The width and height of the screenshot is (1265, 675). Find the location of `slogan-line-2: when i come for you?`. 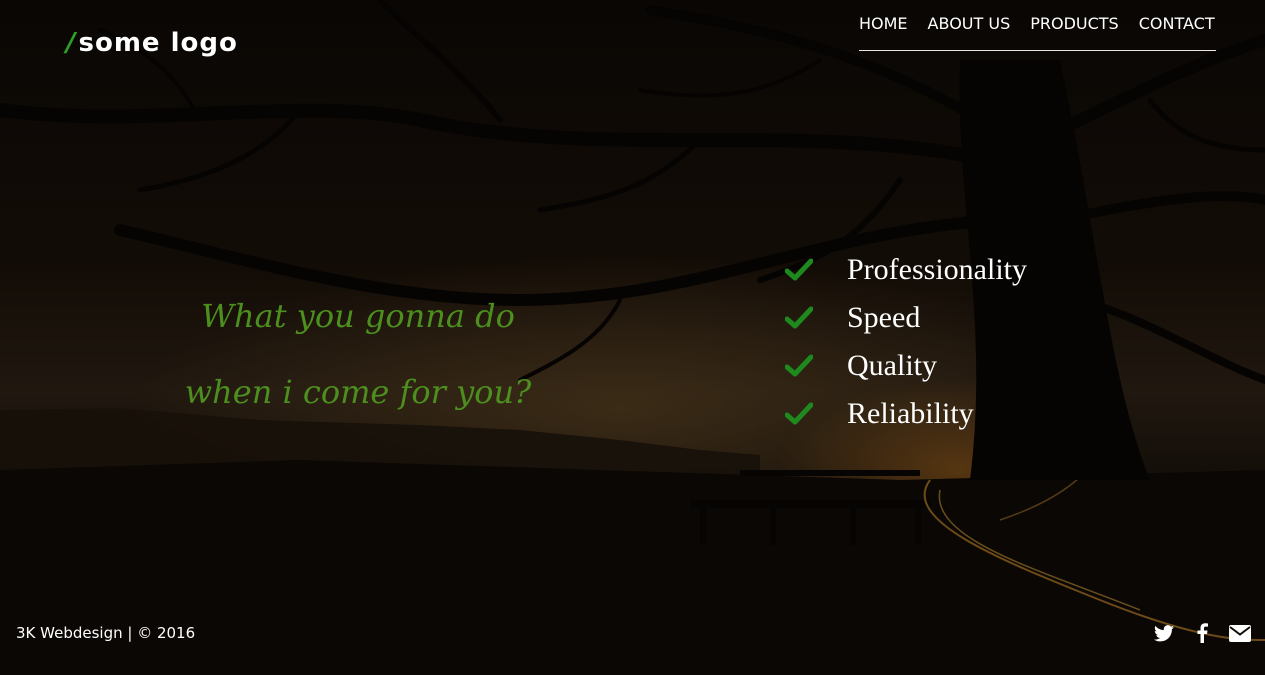

slogan-line-2: when i come for you? is located at coordinates (358, 392).